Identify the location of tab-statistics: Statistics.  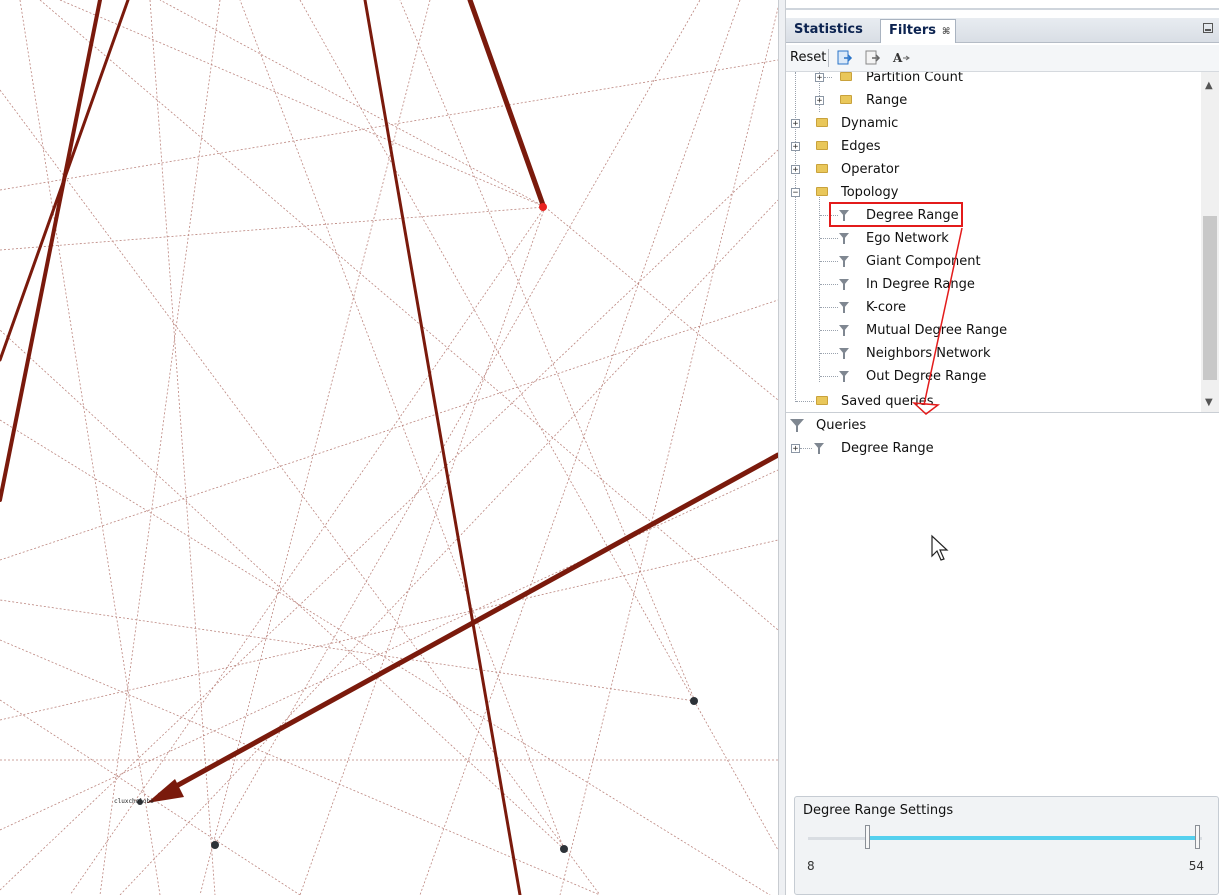
(832, 30).